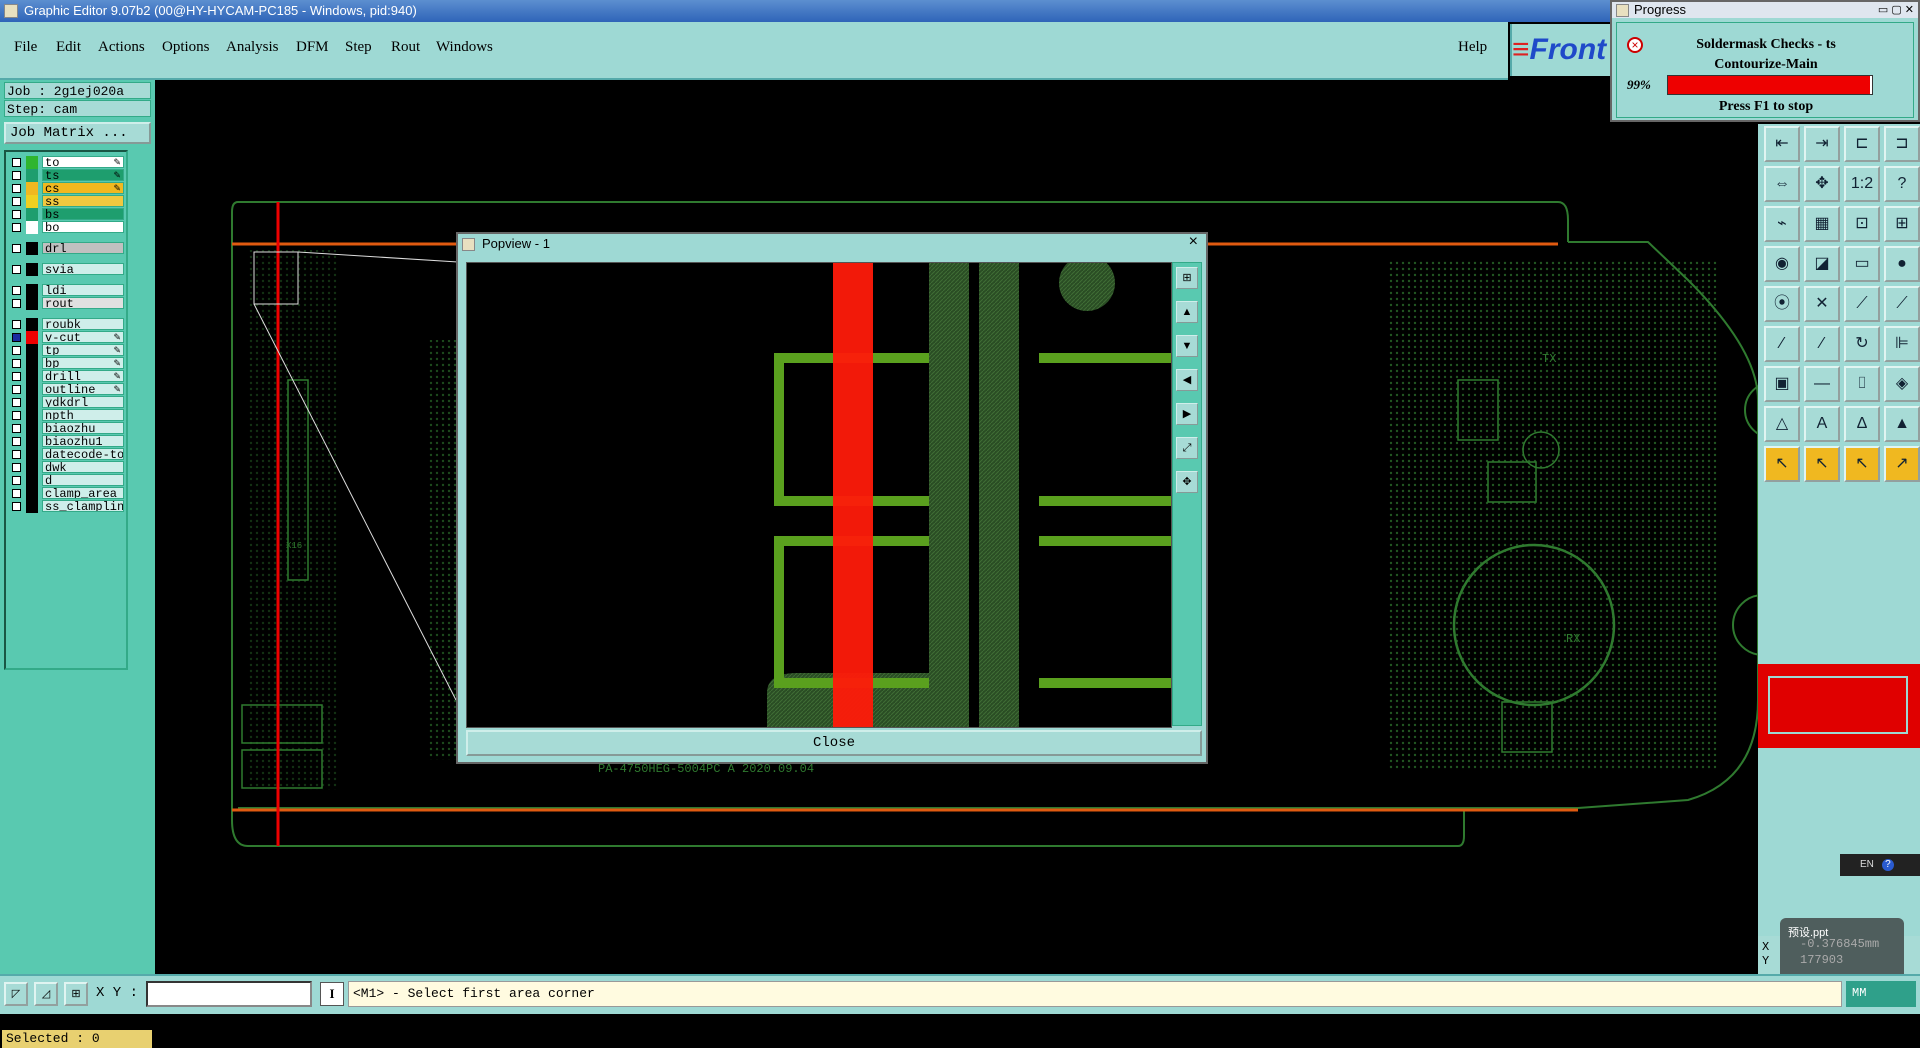 Image resolution: width=1920 pixels, height=1048 pixels. Describe the element at coordinates (1902, 304) in the screenshot. I see `line-node-alt-icon: ⟋` at that location.